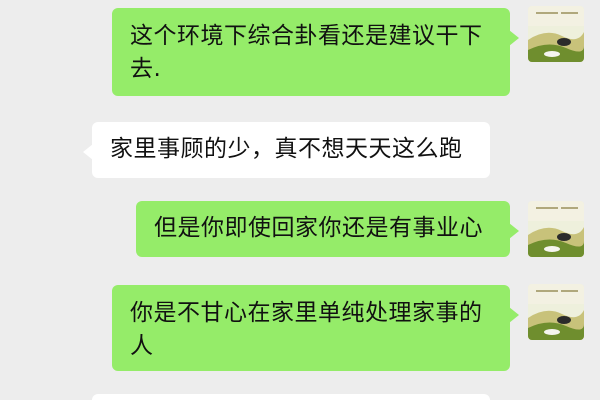 This screenshot has height=400, width=600. What do you see at coordinates (306, 329) in the screenshot?
I see `message-text: 你是不甘心在家里单纯处理家事的人` at bounding box center [306, 329].